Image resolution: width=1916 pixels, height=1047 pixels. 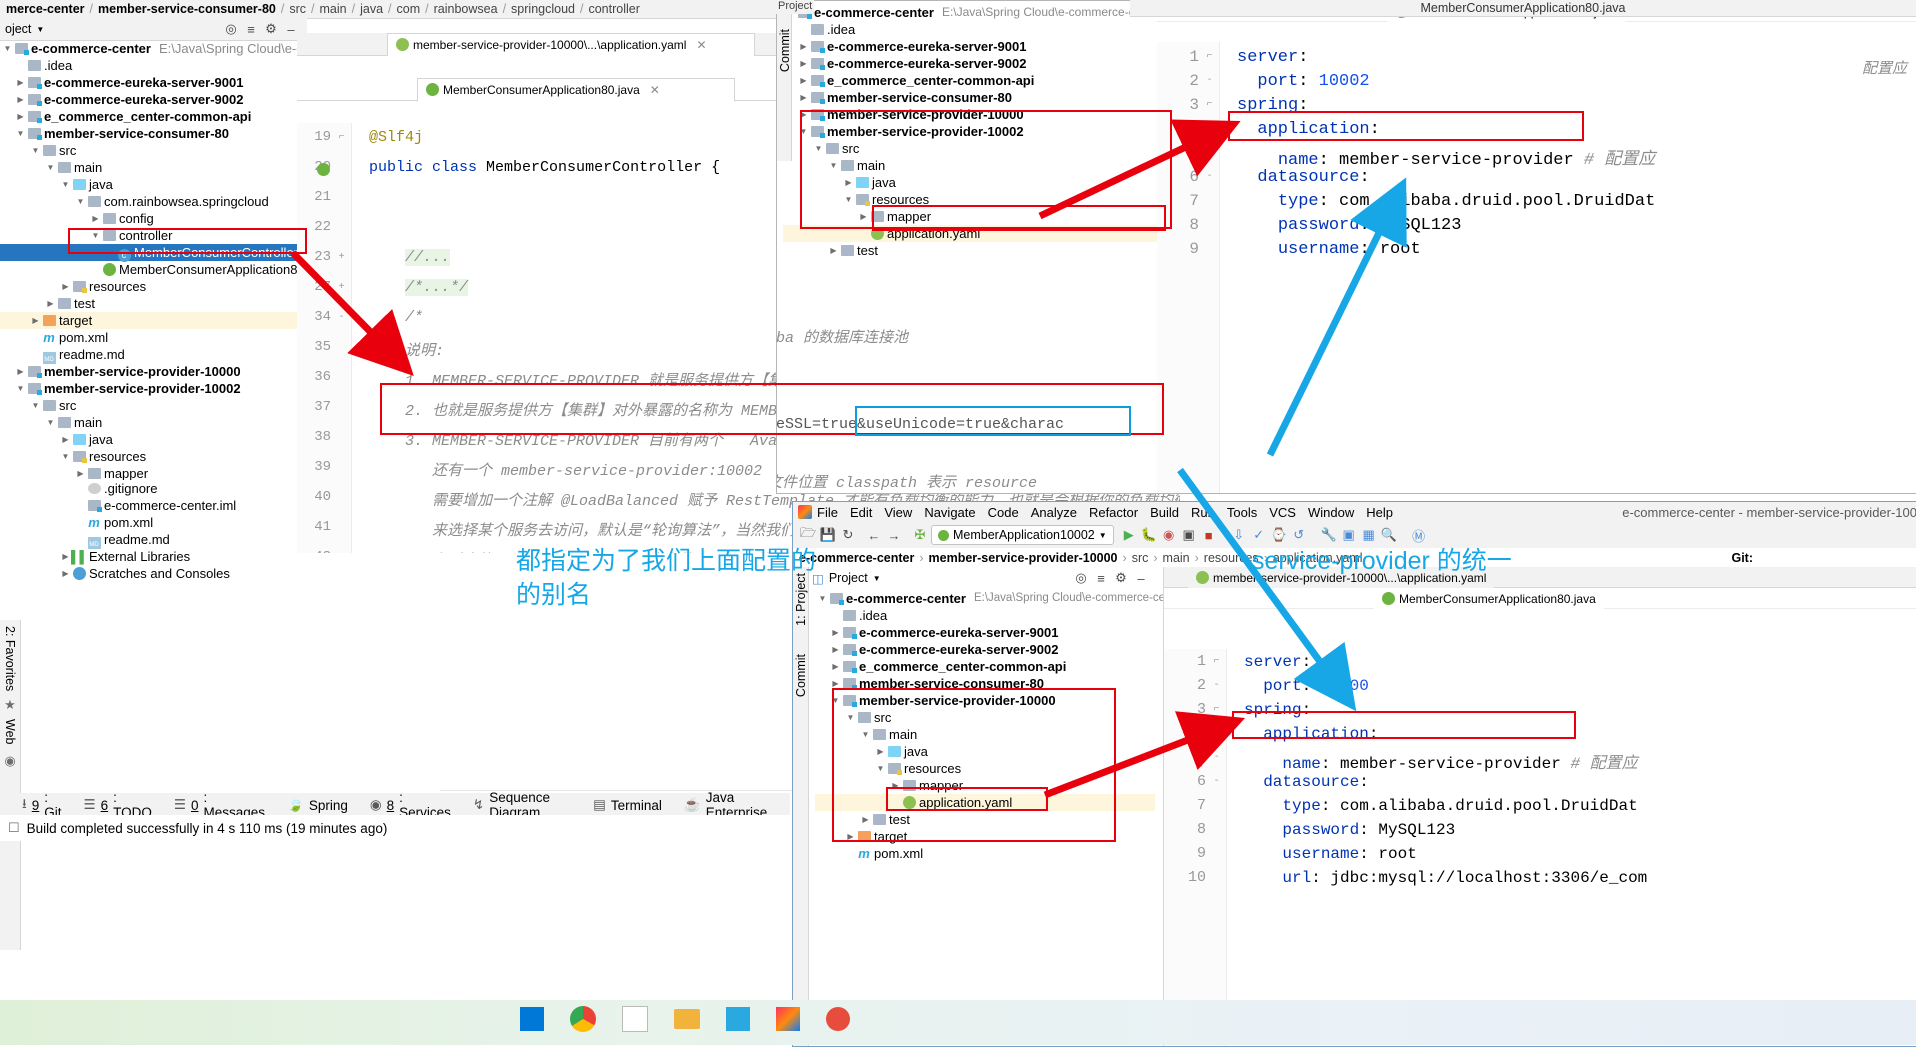 I want to click on run-configuration-selector: MemberApplication10002 ▼, so click(x=1022, y=535).